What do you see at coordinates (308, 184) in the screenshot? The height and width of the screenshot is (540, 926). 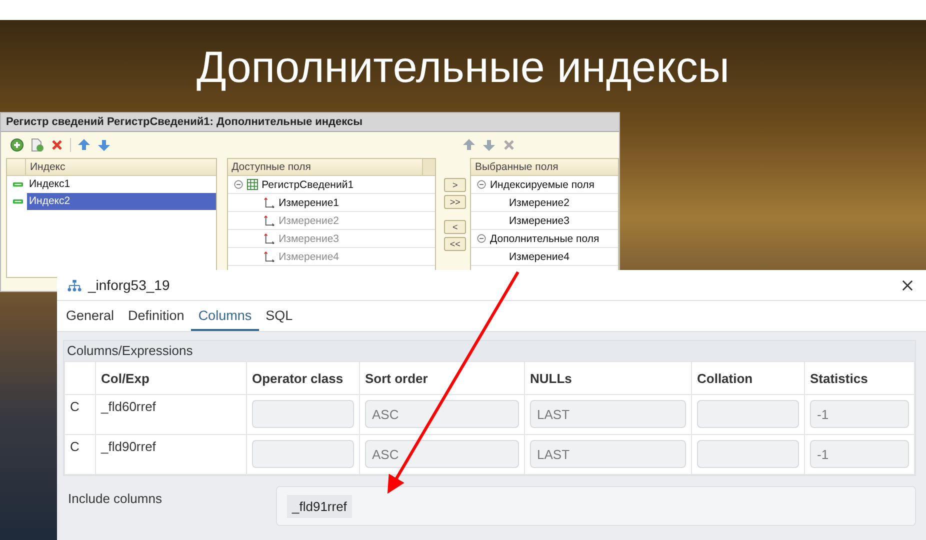 I see `tree-item: РегистрСведений1` at bounding box center [308, 184].